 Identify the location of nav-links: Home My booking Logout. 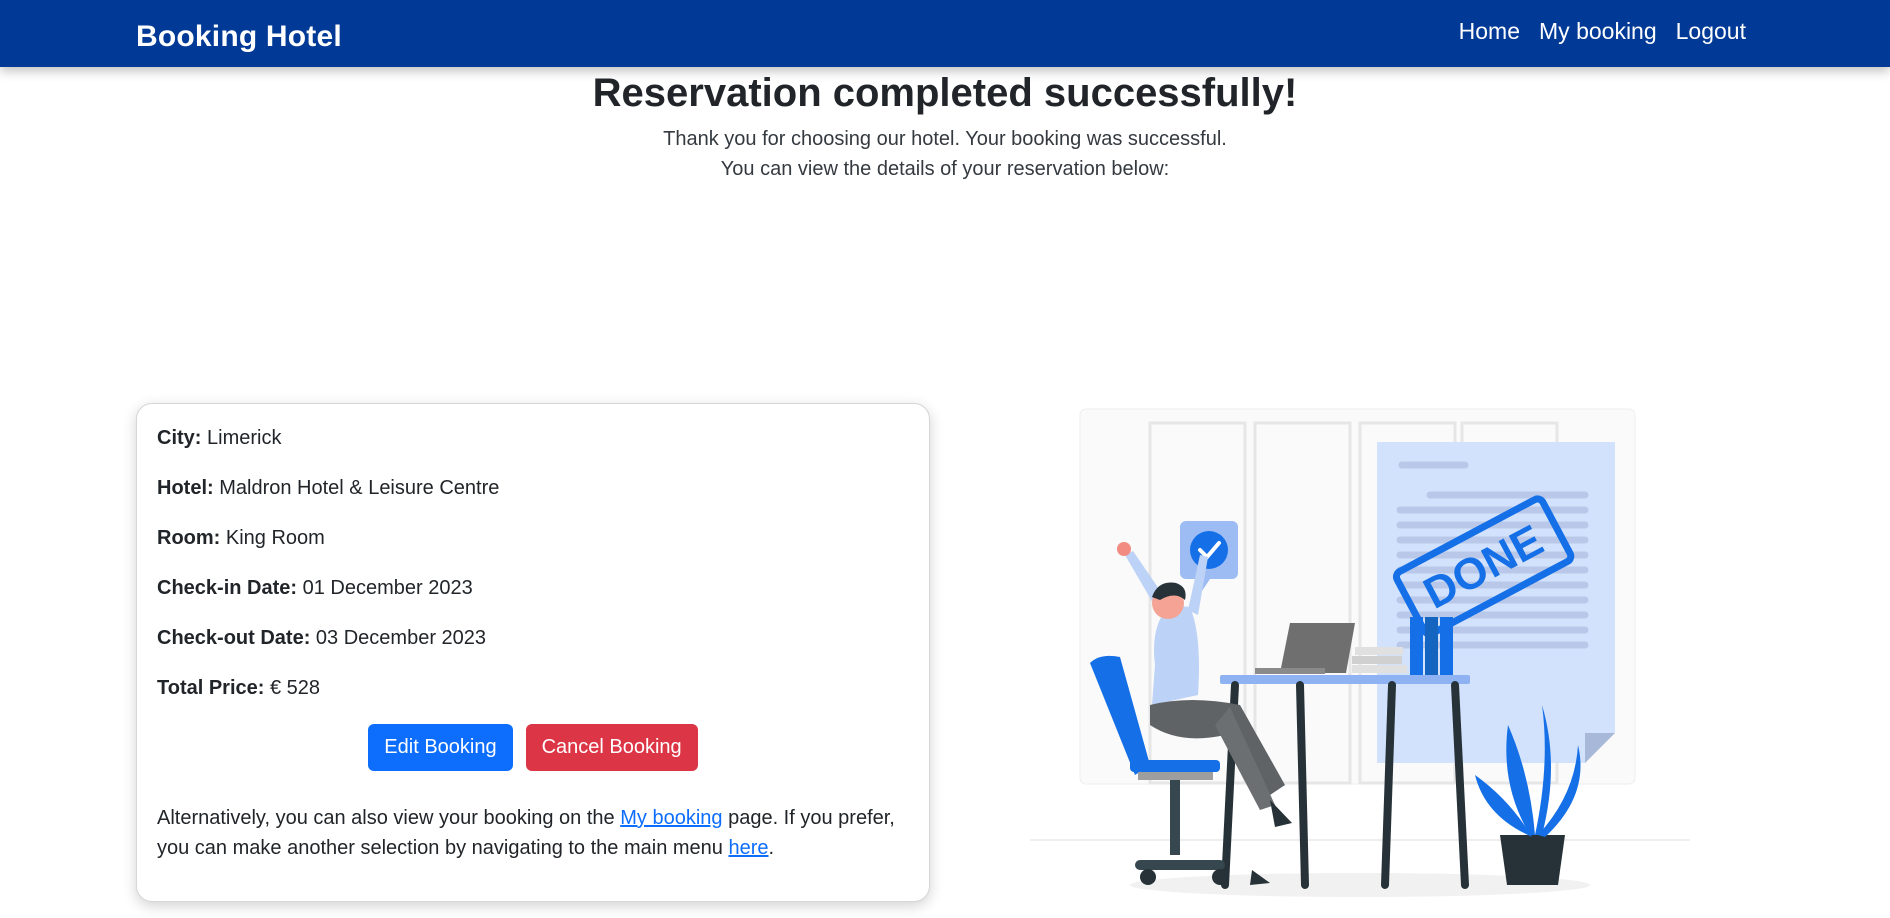
(1602, 31).